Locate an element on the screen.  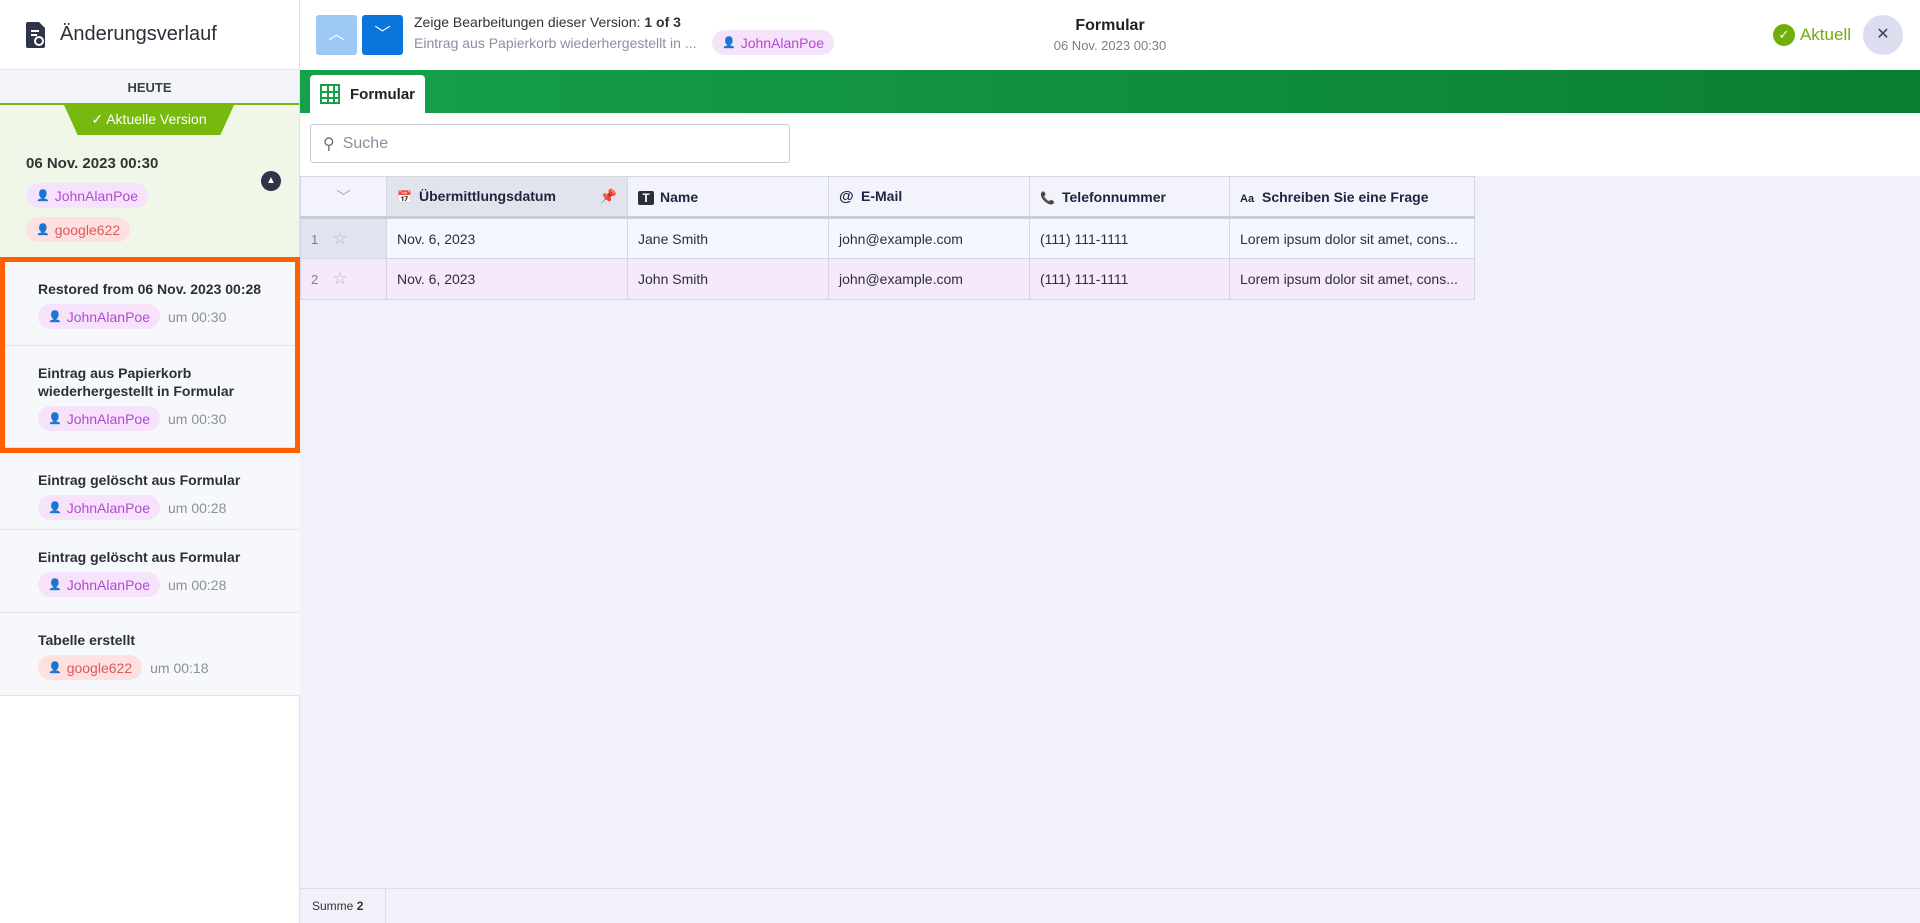
sidebar-title: Änderungsverlauf is located at coordinates (138, 34).